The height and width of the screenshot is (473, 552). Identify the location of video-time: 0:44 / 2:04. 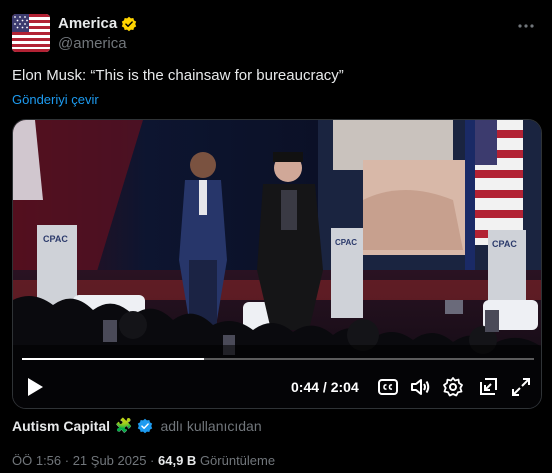
(325, 387).